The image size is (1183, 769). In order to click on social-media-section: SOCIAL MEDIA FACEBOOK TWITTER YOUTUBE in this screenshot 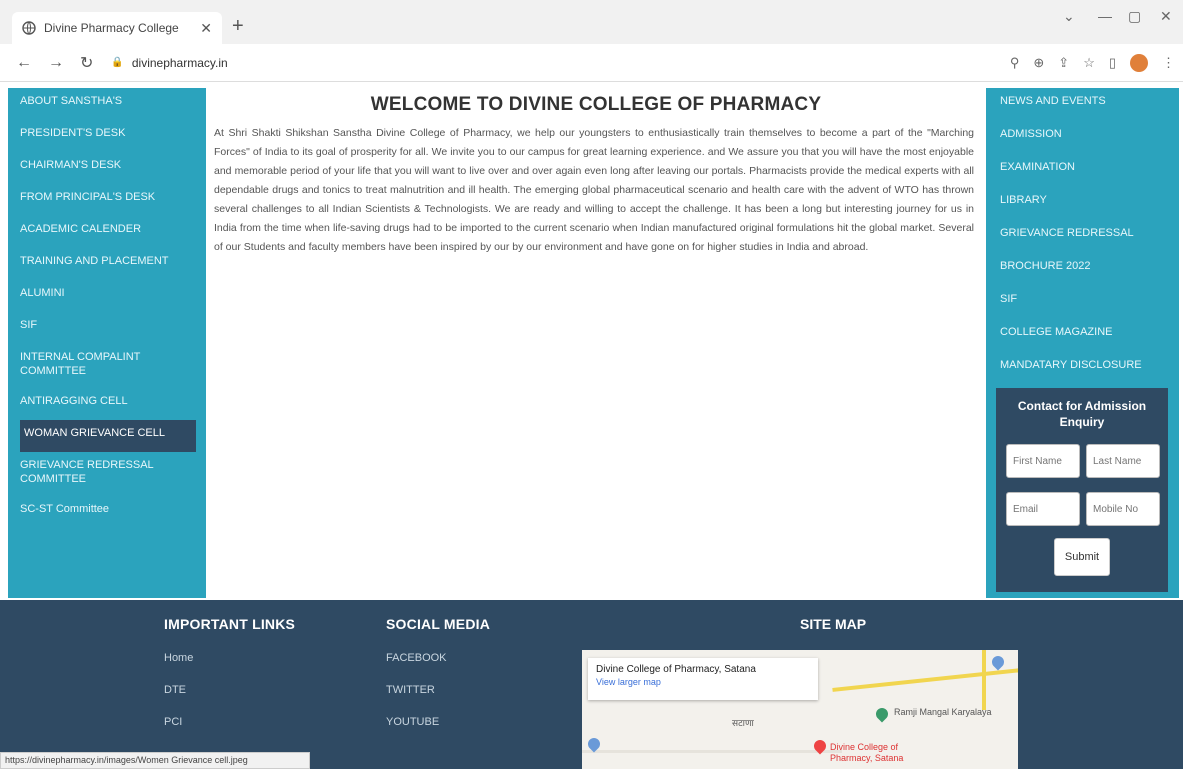, I will do `click(438, 672)`.